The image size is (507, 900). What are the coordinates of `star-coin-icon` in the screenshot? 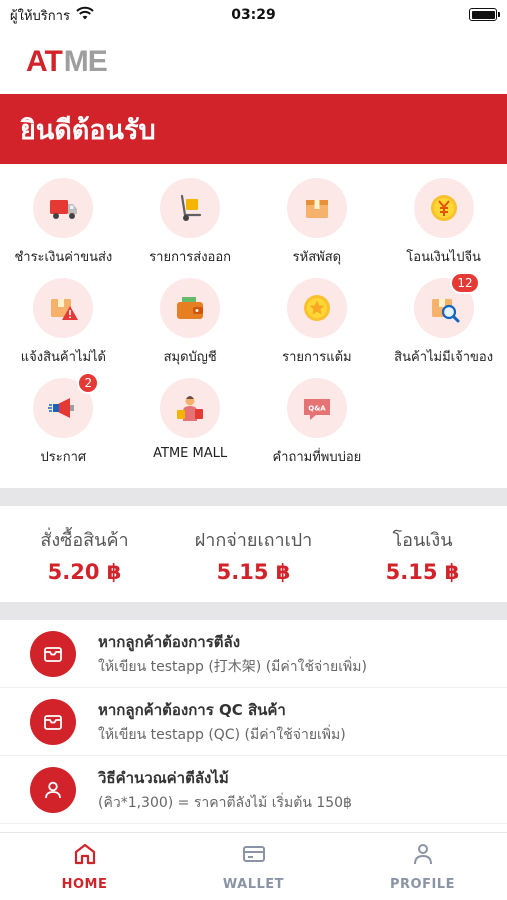 It's located at (316, 308).